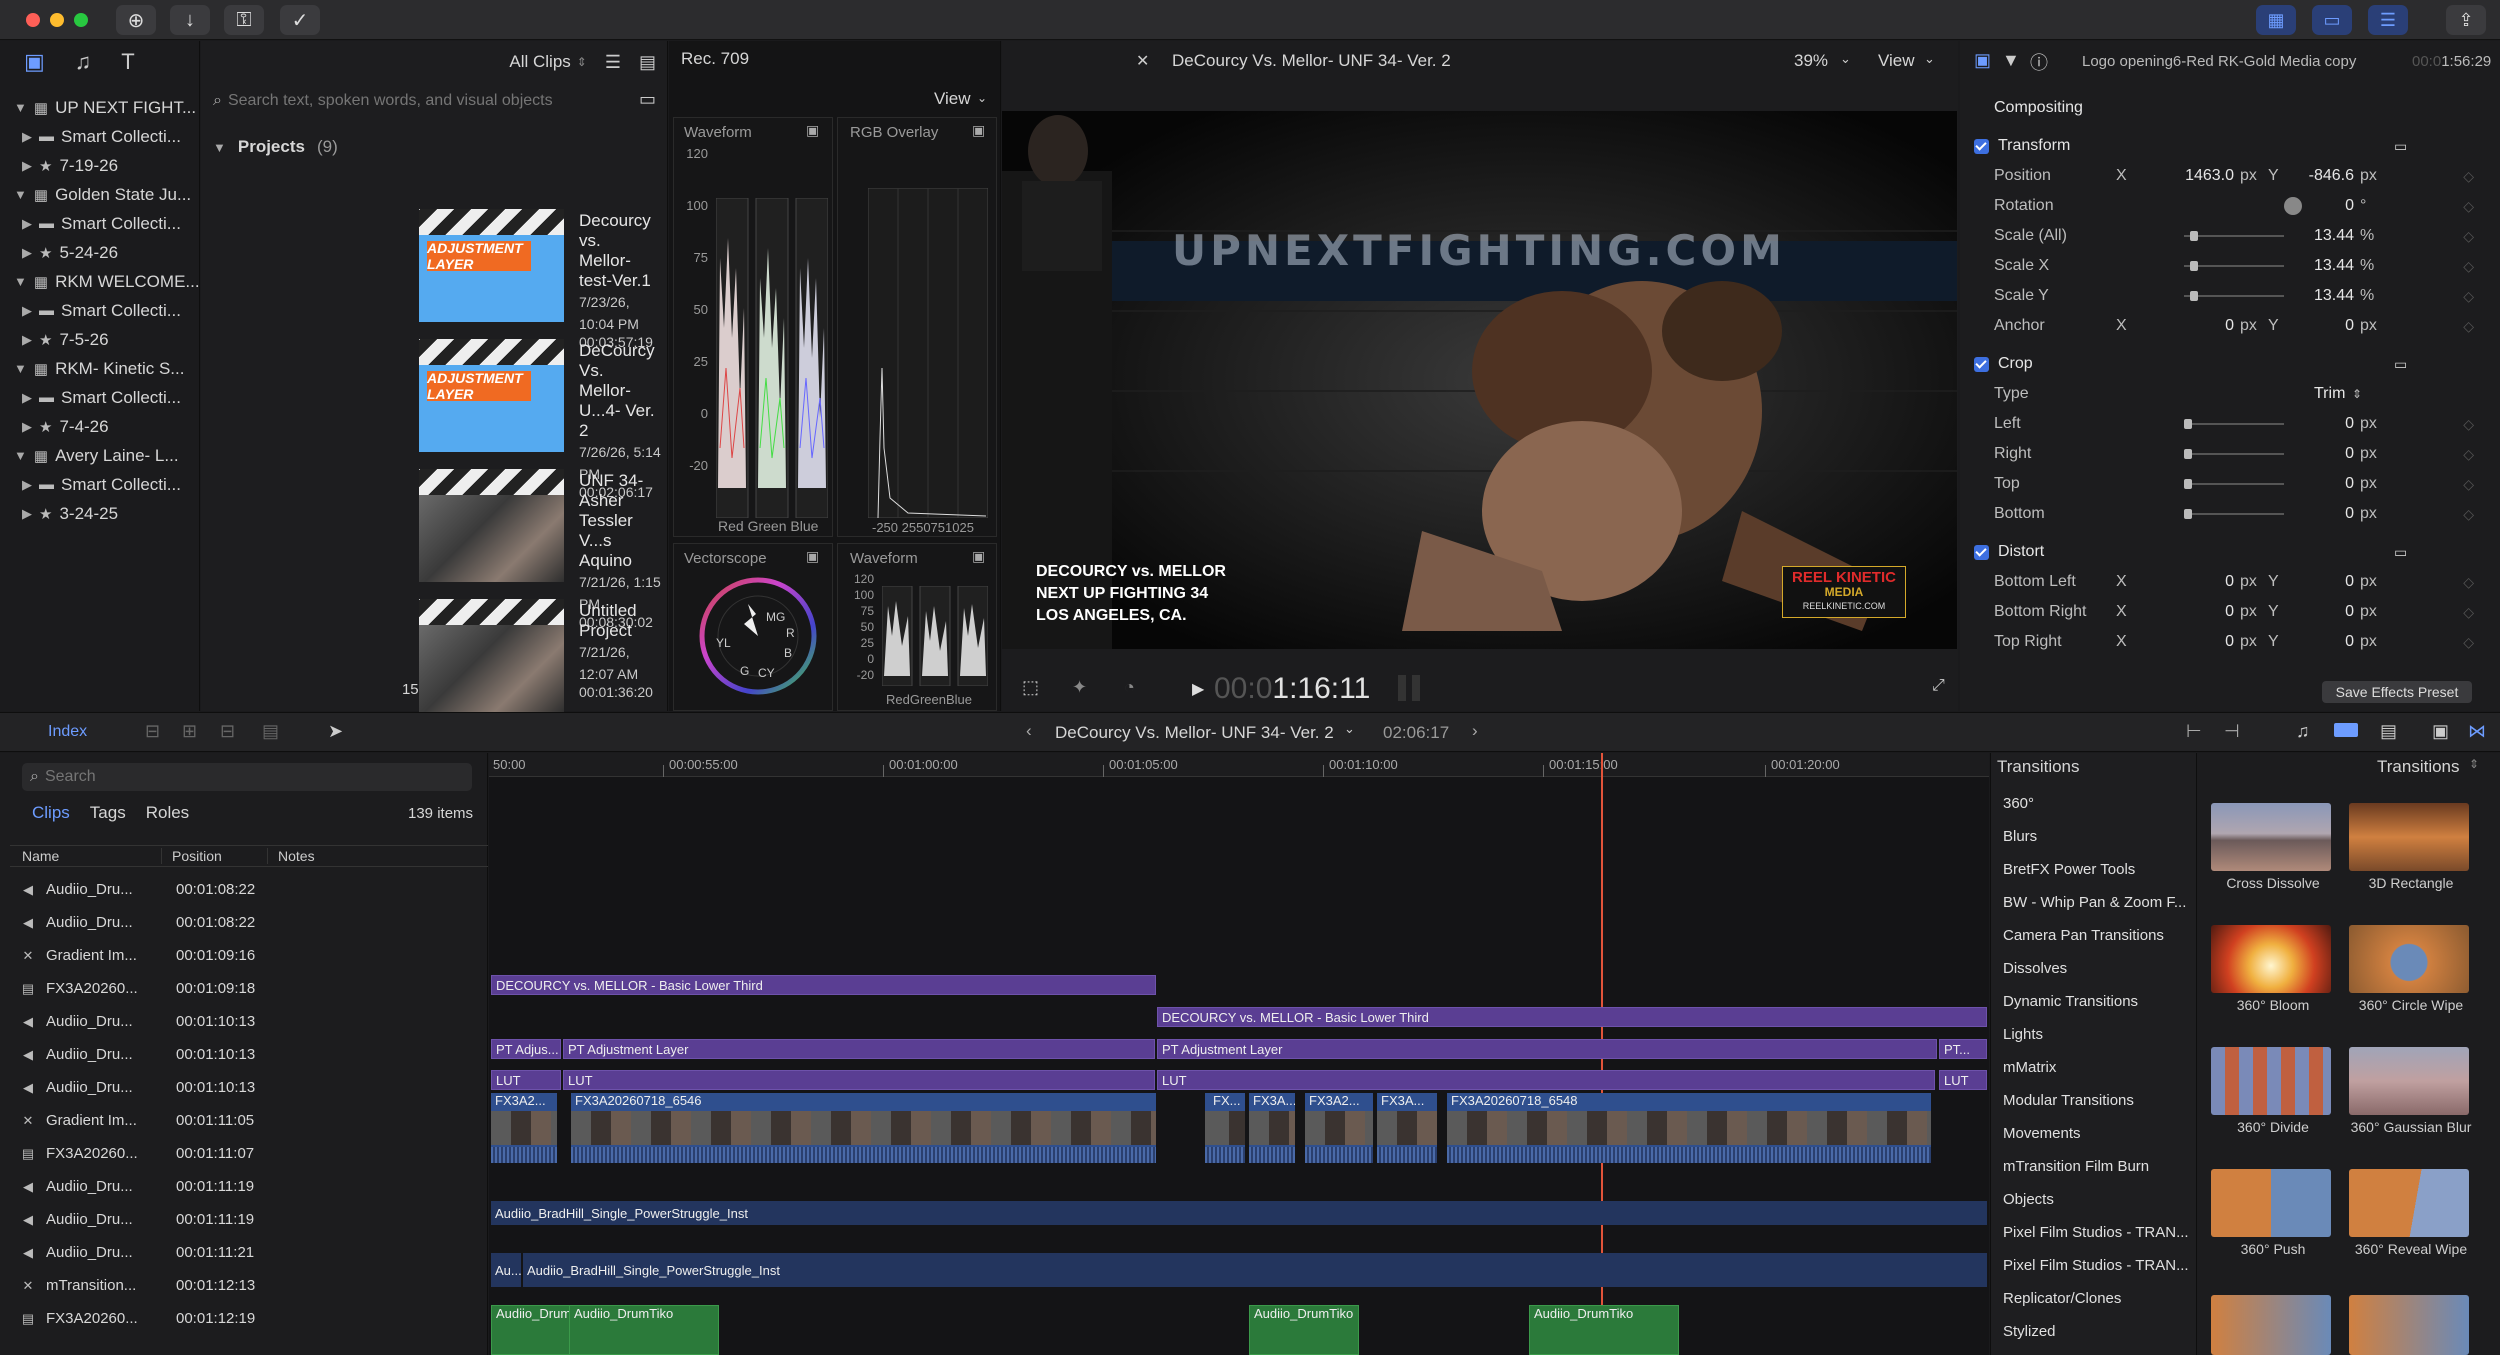  What do you see at coordinates (244, 777) in the screenshot?
I see `index-search-input` at bounding box center [244, 777].